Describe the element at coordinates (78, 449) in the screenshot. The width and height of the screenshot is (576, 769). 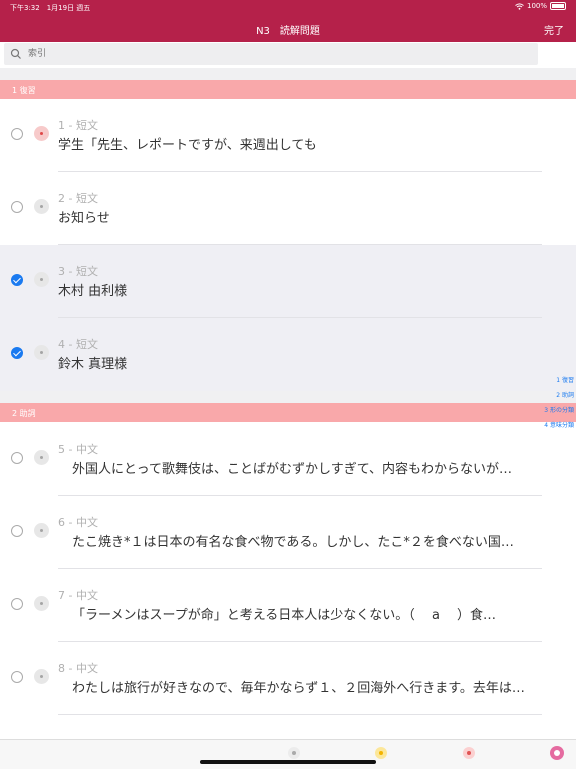
I see `item-number: 5 - 中文` at that location.